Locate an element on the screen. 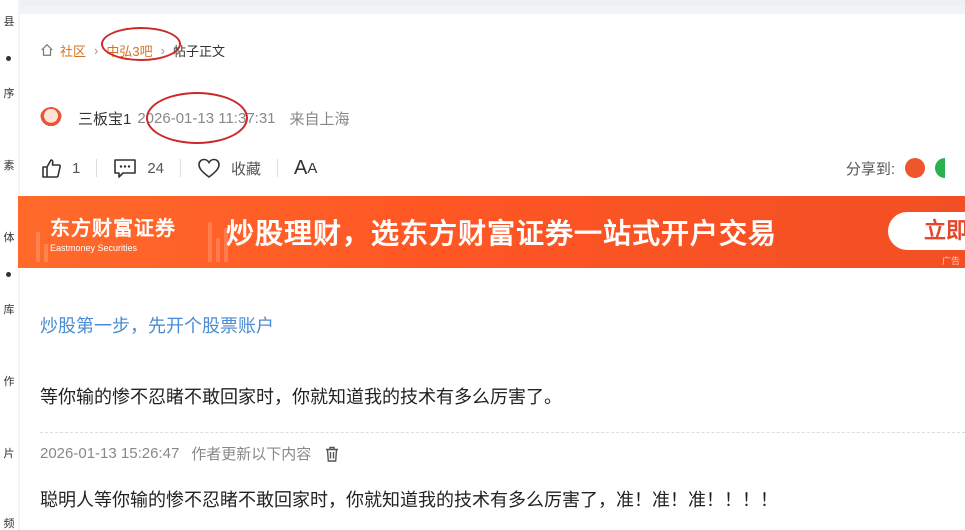  ad-tag: 广告 is located at coordinates (951, 261).